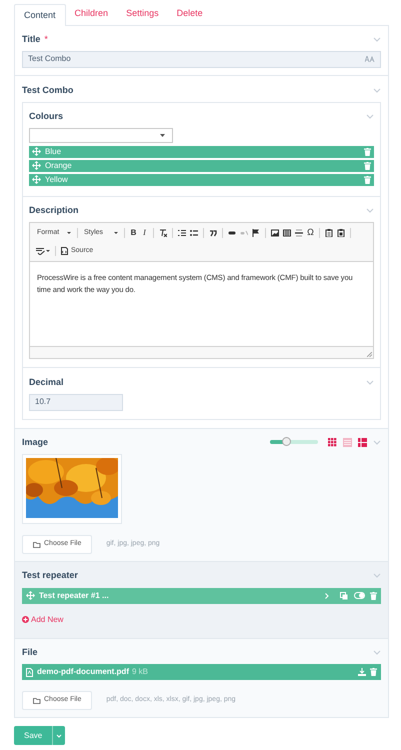 The width and height of the screenshot is (401, 750). I want to click on bullet-list-icon, so click(194, 233).